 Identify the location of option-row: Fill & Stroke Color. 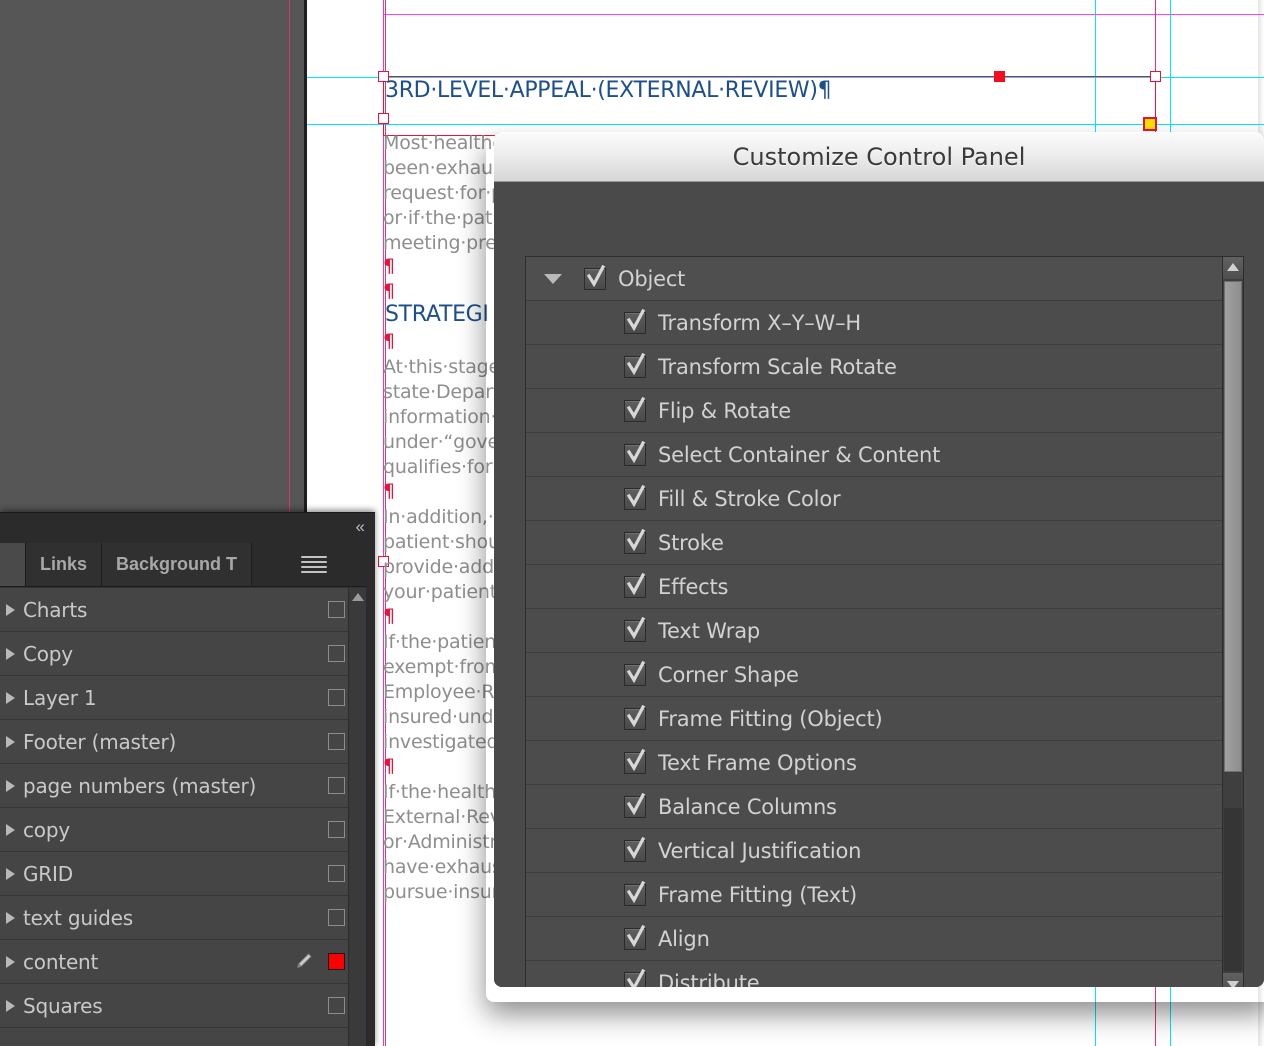
(880, 499).